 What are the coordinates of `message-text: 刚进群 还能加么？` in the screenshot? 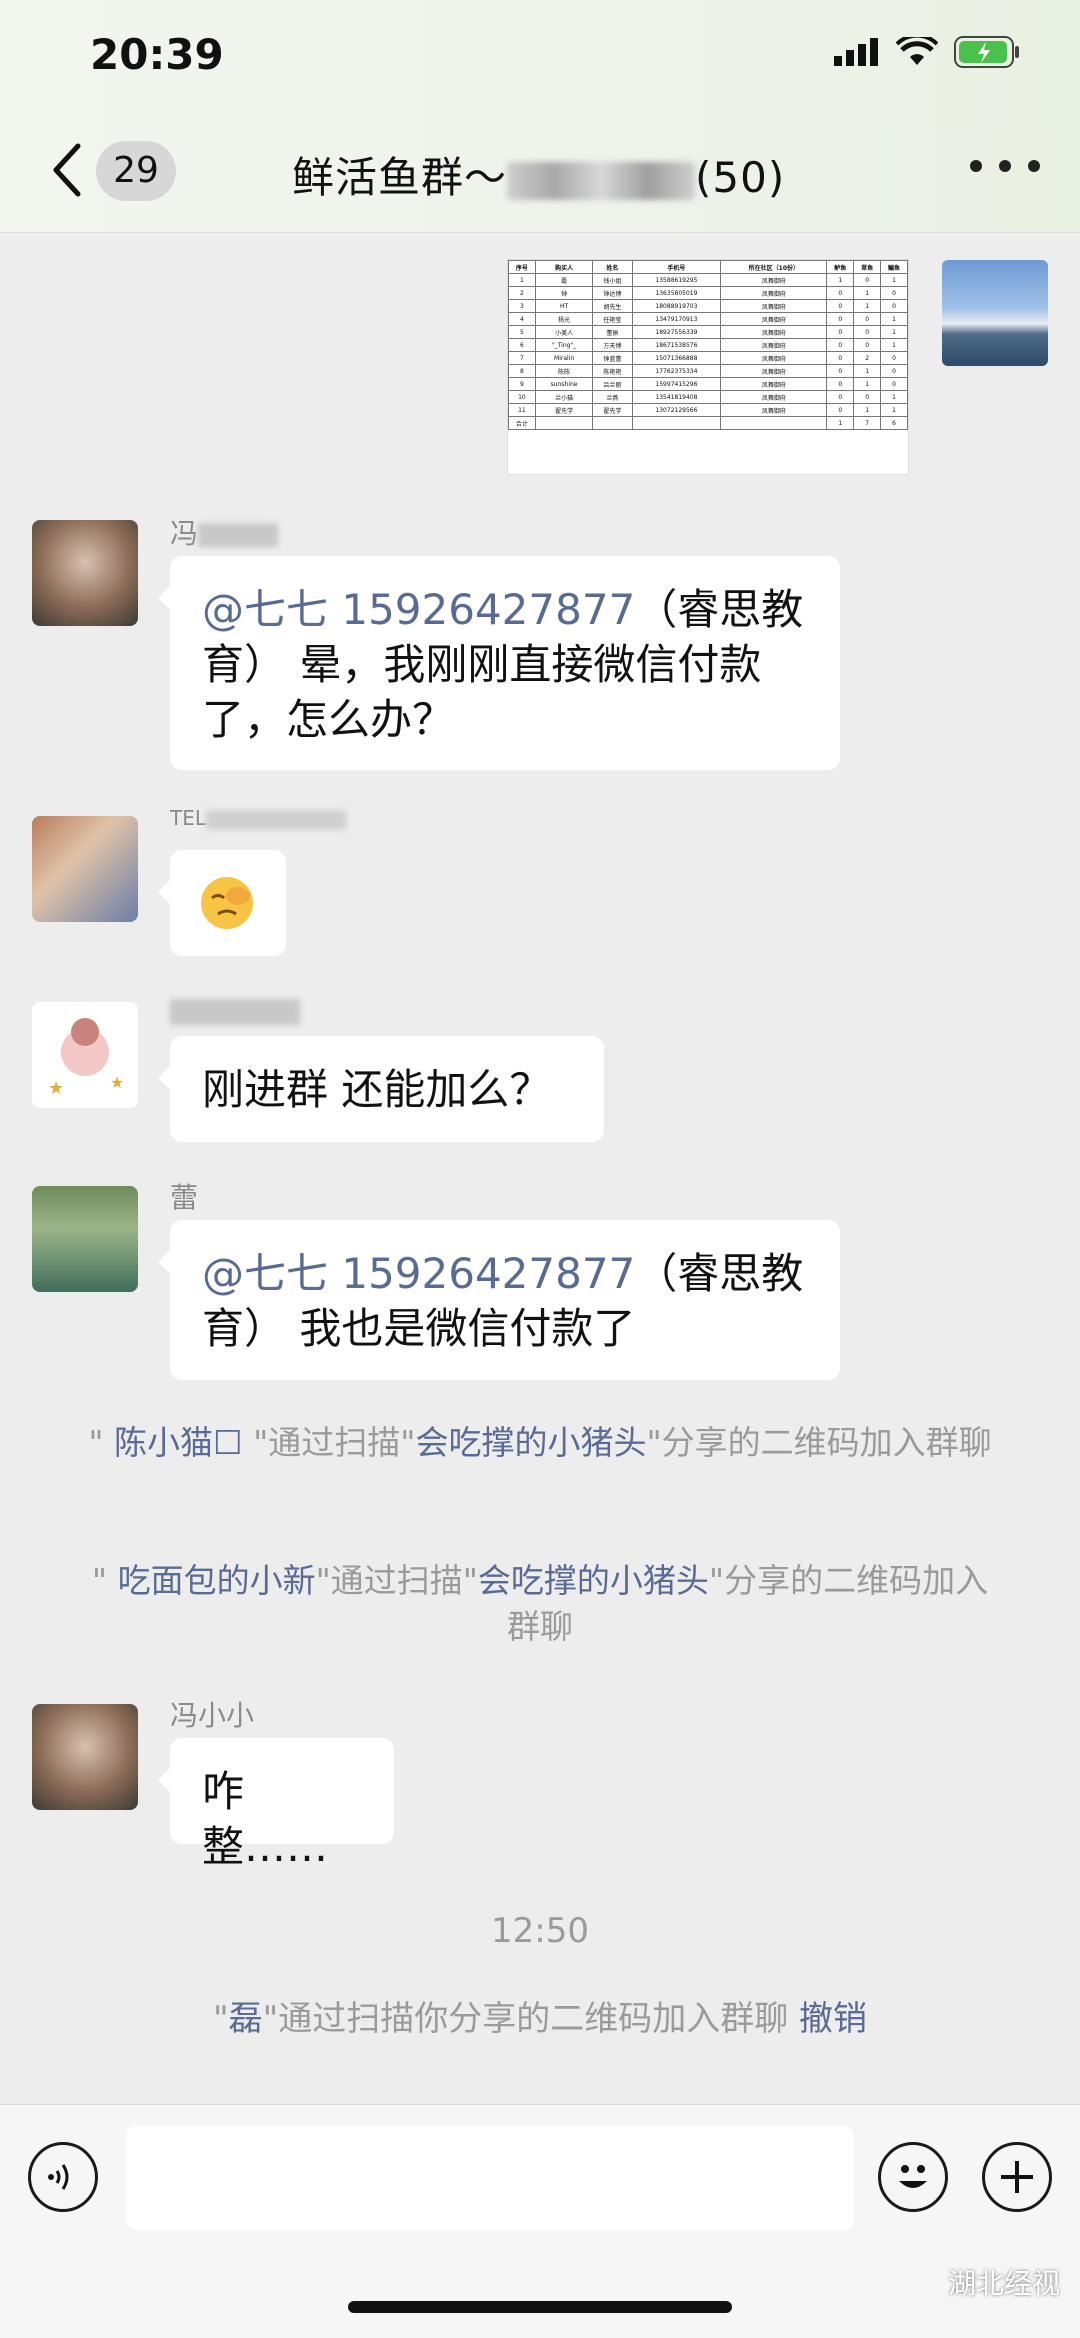 It's located at (377, 1089).